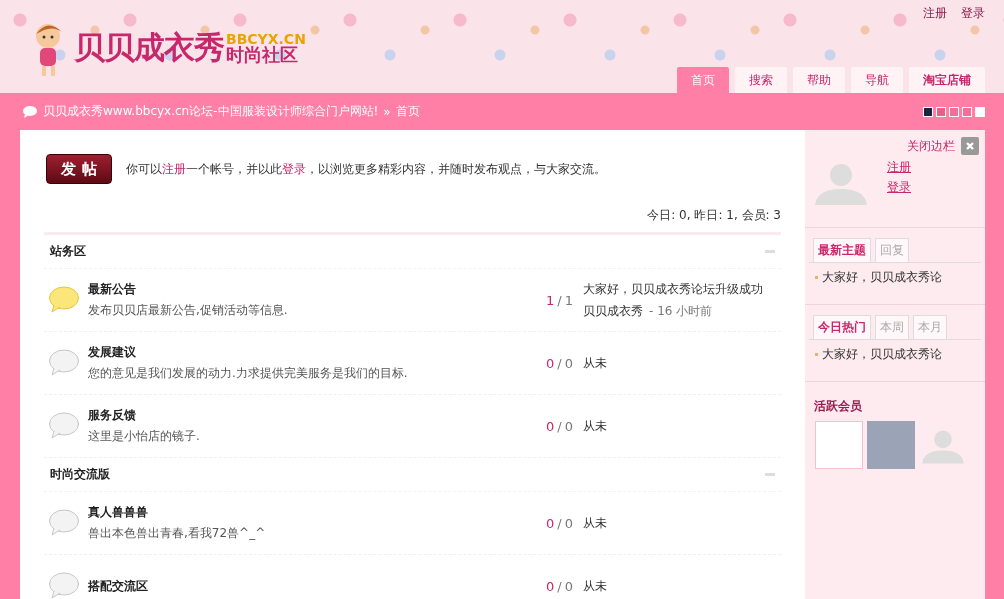  I want to click on sidebar-link: 注册, so click(899, 167).